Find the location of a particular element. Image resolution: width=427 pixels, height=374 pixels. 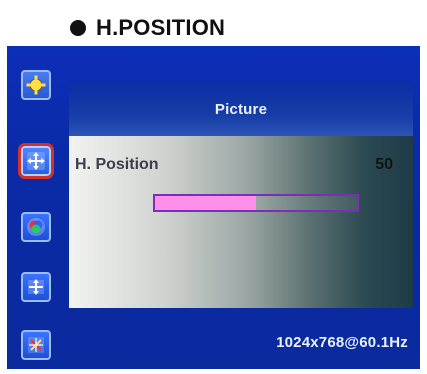

brightness-glyph is located at coordinates (36, 85).